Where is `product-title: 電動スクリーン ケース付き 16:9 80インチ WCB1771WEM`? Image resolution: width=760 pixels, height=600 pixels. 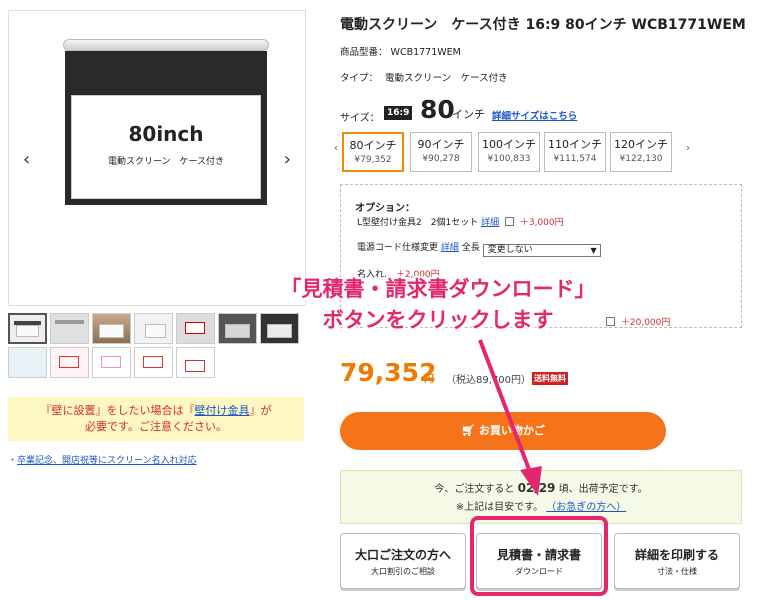 product-title: 電動スクリーン ケース付き 16:9 80インチ WCB1771WEM is located at coordinates (543, 25).